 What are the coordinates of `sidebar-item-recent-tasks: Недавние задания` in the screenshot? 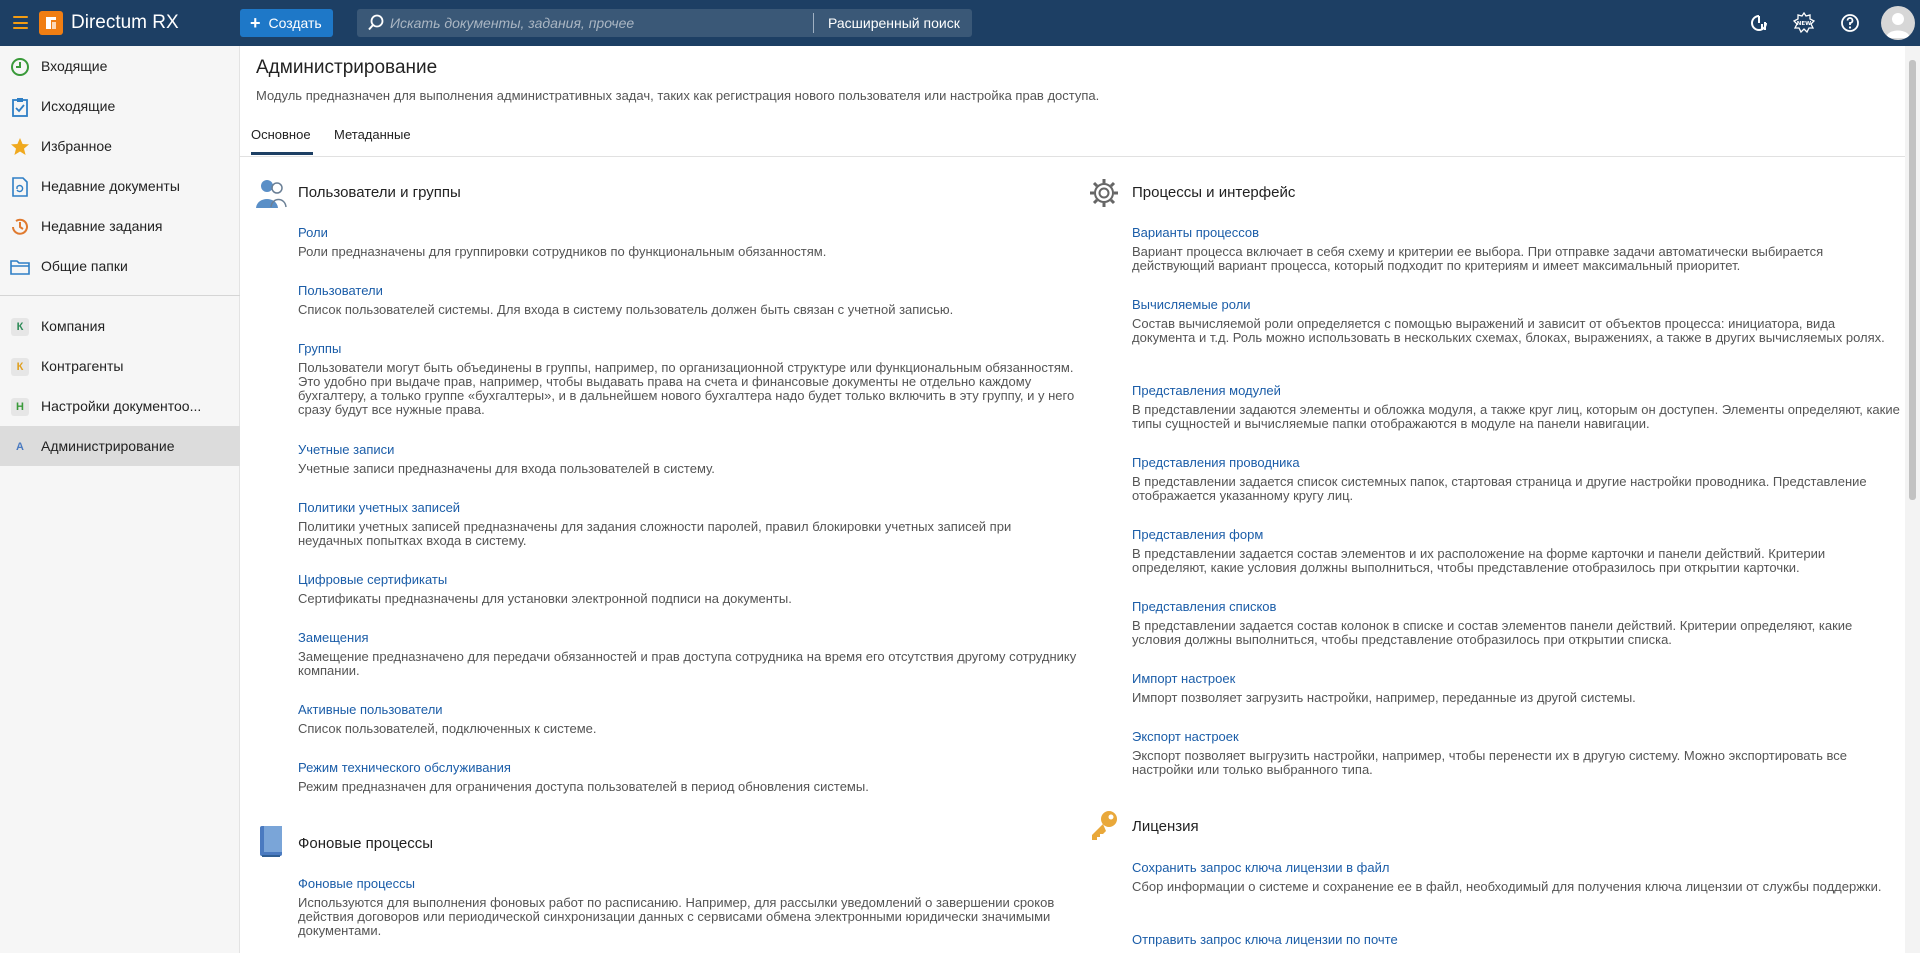 It's located at (120, 226).